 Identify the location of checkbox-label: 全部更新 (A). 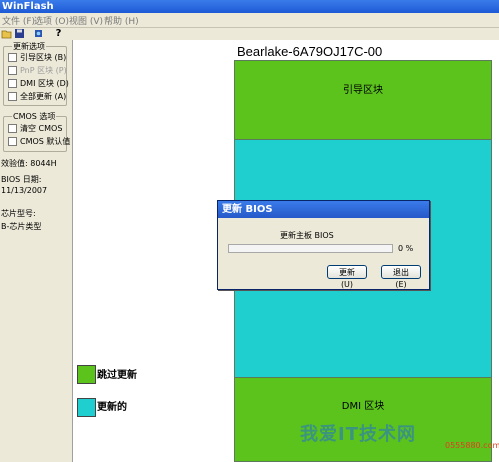
(43, 96).